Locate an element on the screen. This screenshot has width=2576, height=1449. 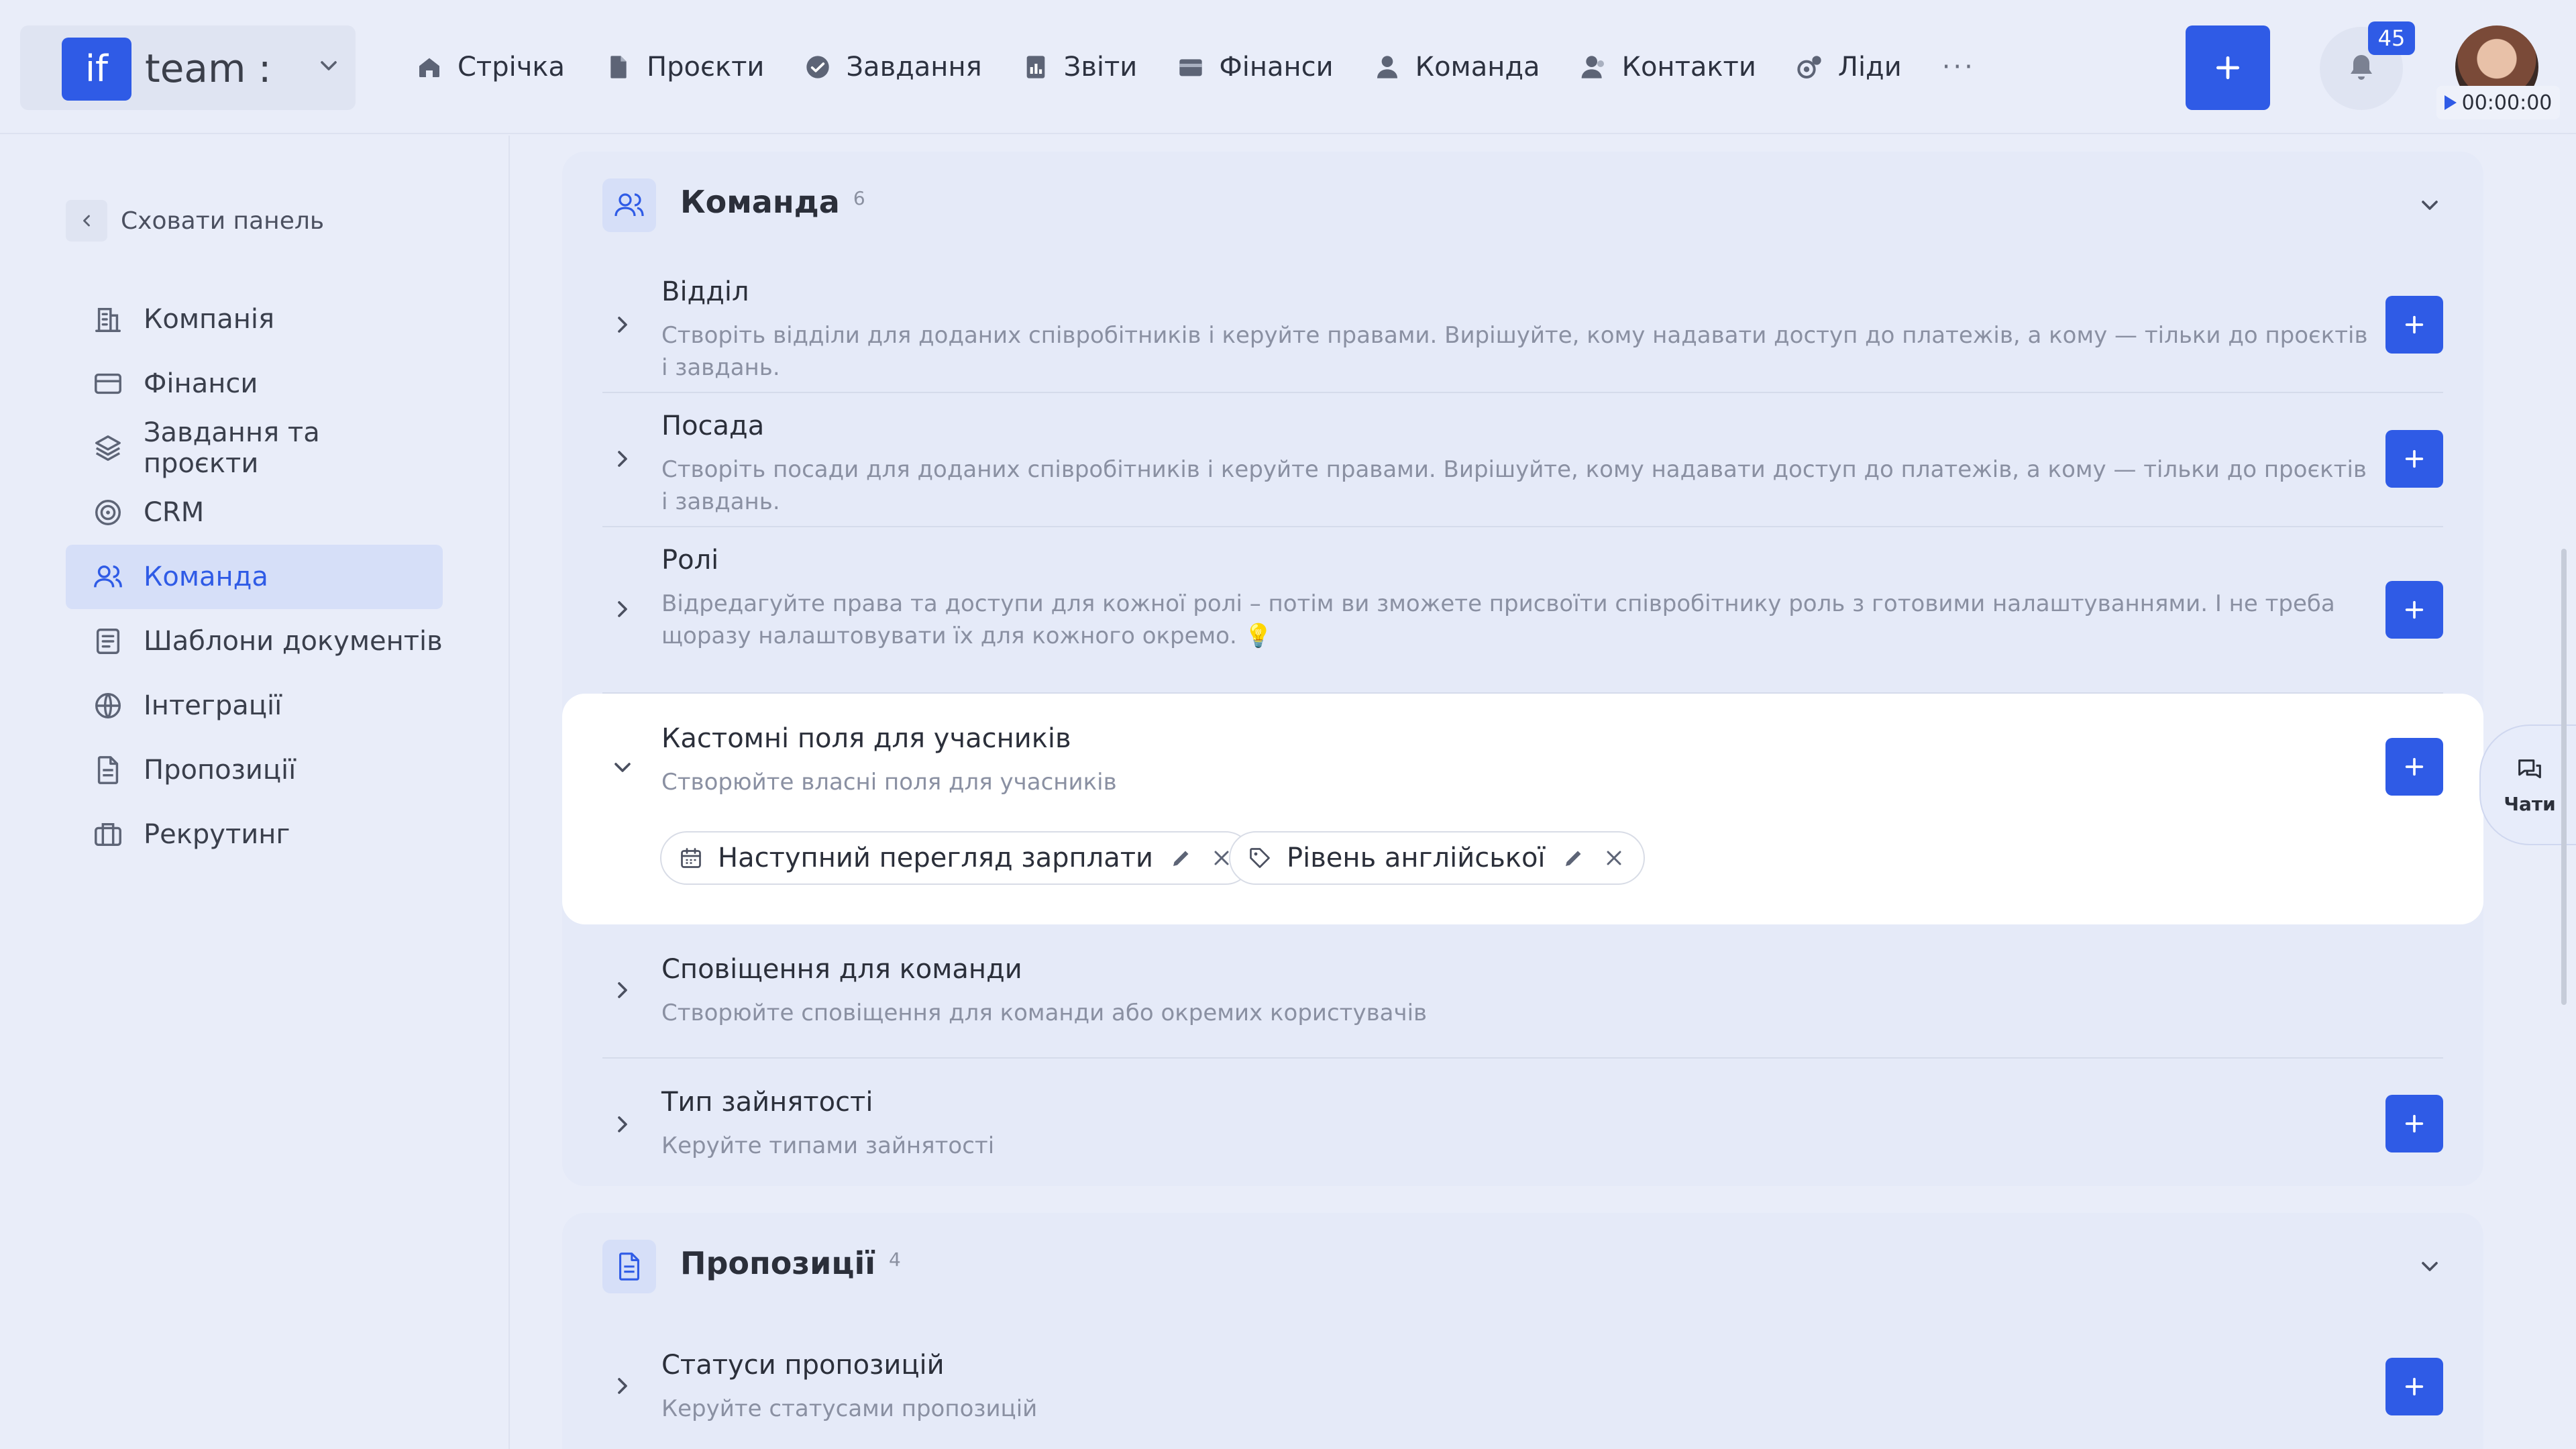
sidebar-item-finance: Фінанси is located at coordinates (254, 384).